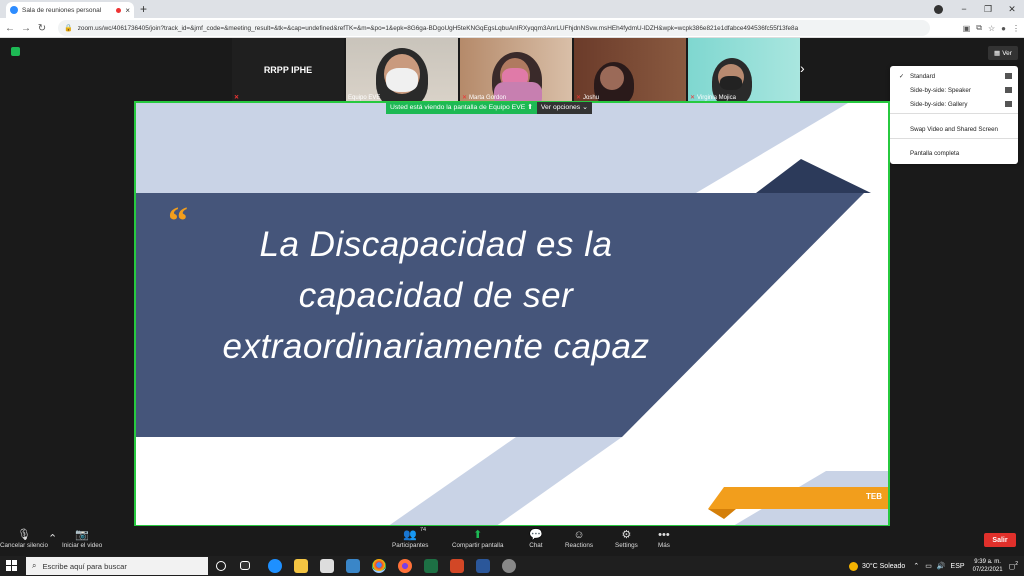  I want to click on security-shield-icon, so click(15, 51).